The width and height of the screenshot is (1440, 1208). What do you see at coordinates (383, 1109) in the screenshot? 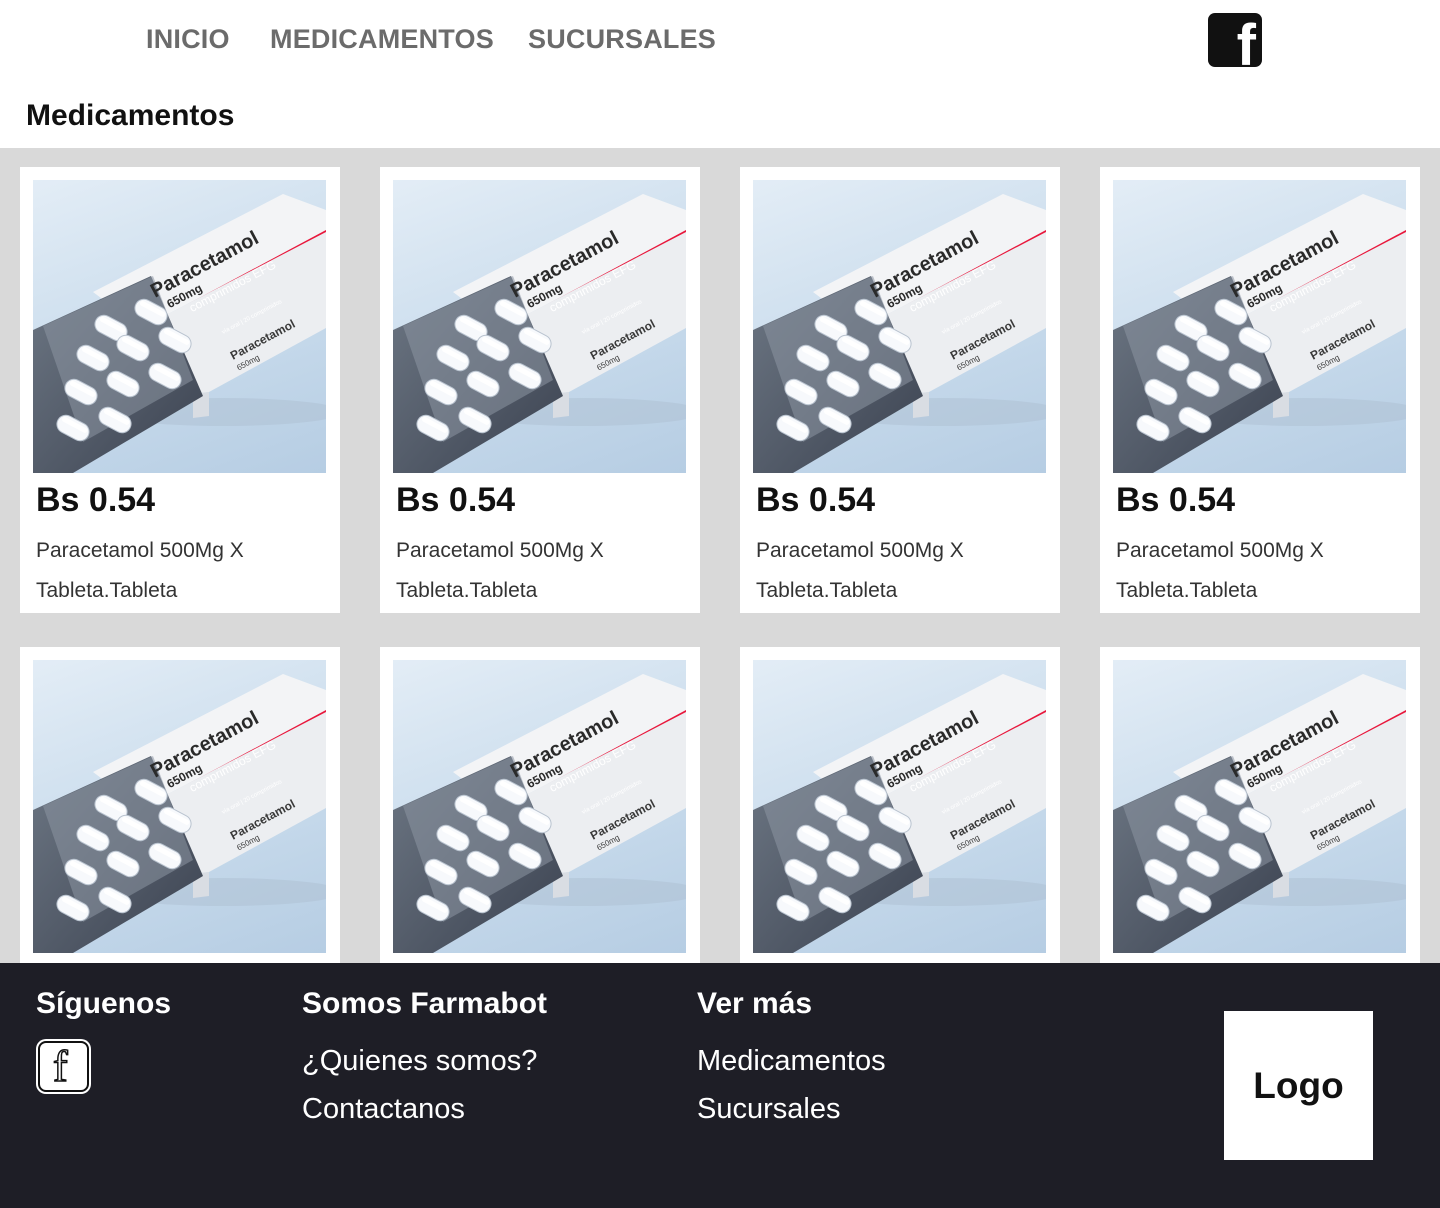
I see `footer-link-contact: Contactanos` at bounding box center [383, 1109].